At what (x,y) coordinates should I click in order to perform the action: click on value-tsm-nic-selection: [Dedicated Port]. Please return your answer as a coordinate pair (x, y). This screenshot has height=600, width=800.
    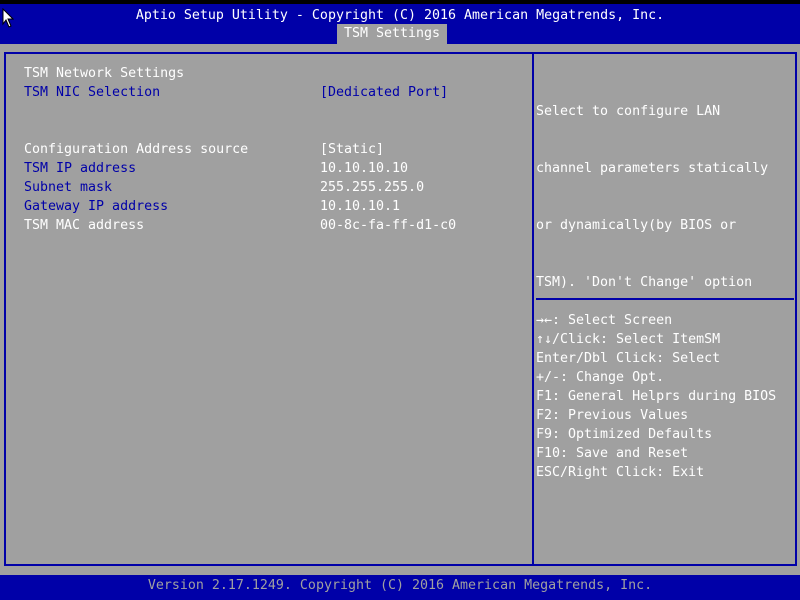
    Looking at the image, I should click on (384, 92).